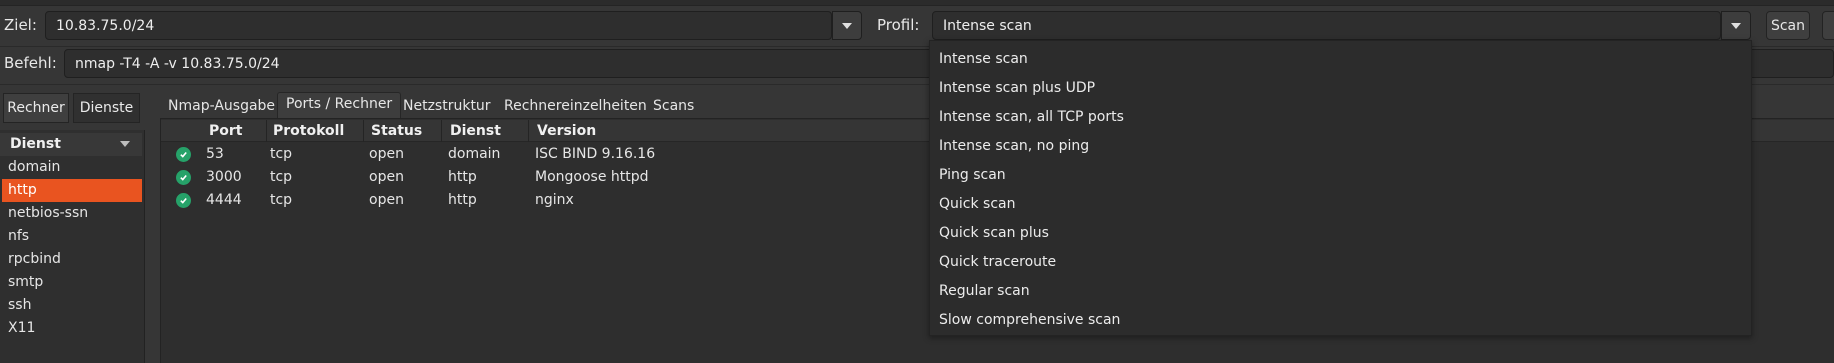 Image resolution: width=1834 pixels, height=363 pixels. I want to click on service-item-smtp: smtp, so click(72, 282).